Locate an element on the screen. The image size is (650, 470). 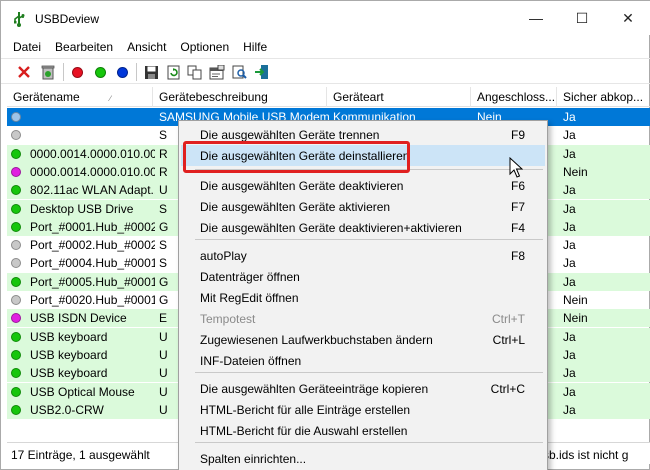
window-title: USBDeview is located at coordinates (67, 19).